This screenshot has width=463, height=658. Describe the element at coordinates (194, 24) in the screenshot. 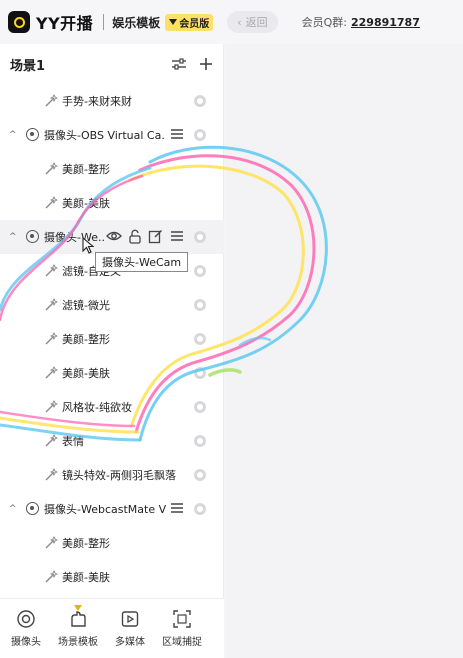

I see `vip-badge-label: 会员版` at that location.